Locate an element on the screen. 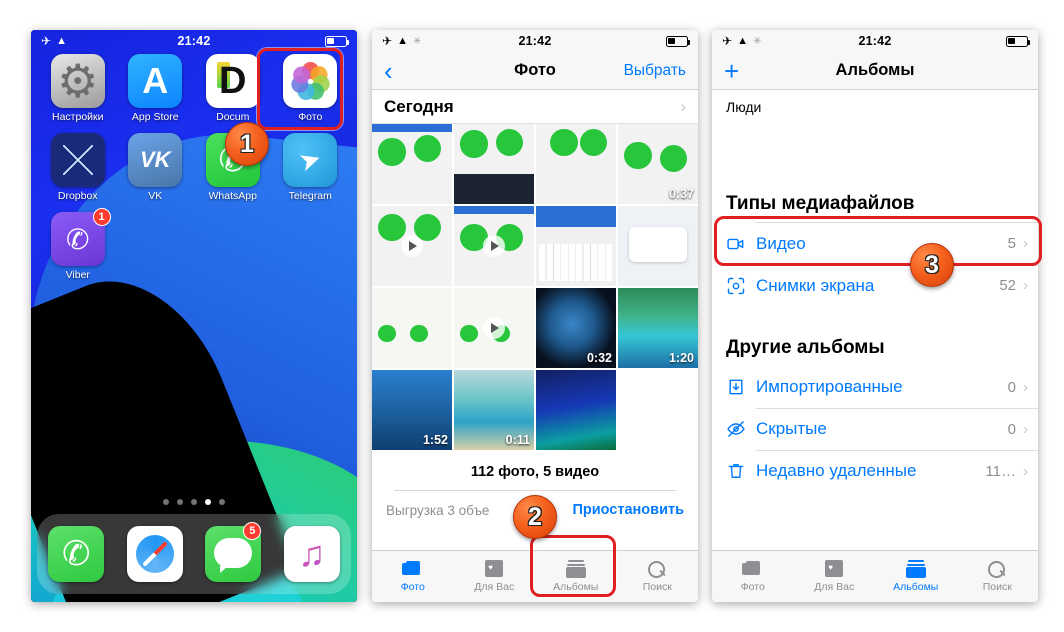 The height and width of the screenshot is (632, 1064). photo-cell-video: 0:11 is located at coordinates (494, 410).